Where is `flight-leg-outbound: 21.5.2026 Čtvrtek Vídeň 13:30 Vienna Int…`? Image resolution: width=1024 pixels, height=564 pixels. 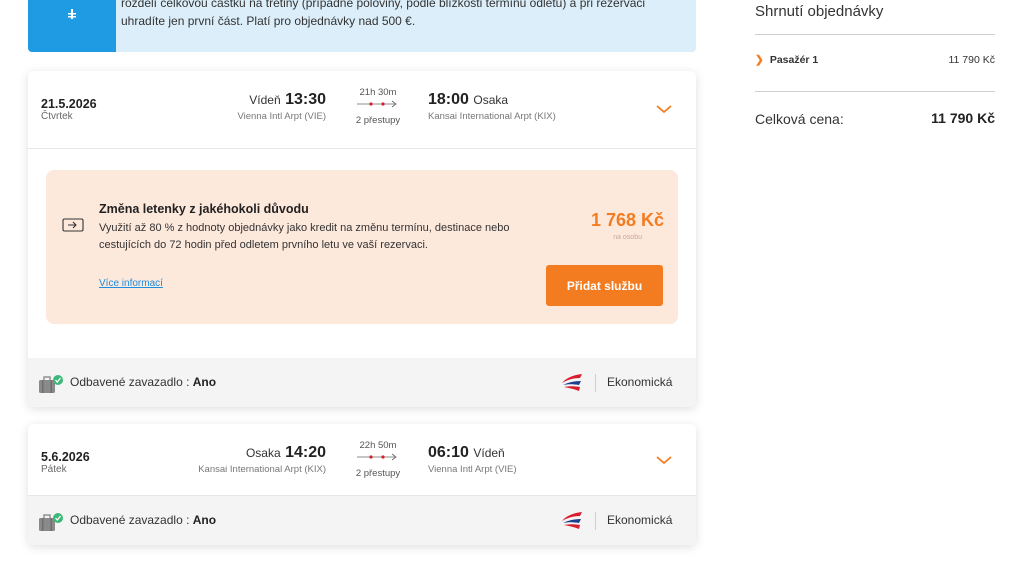 flight-leg-outbound: 21.5.2026 Čtvrtek Vídeň 13:30 Vienna Int… is located at coordinates (362, 110).